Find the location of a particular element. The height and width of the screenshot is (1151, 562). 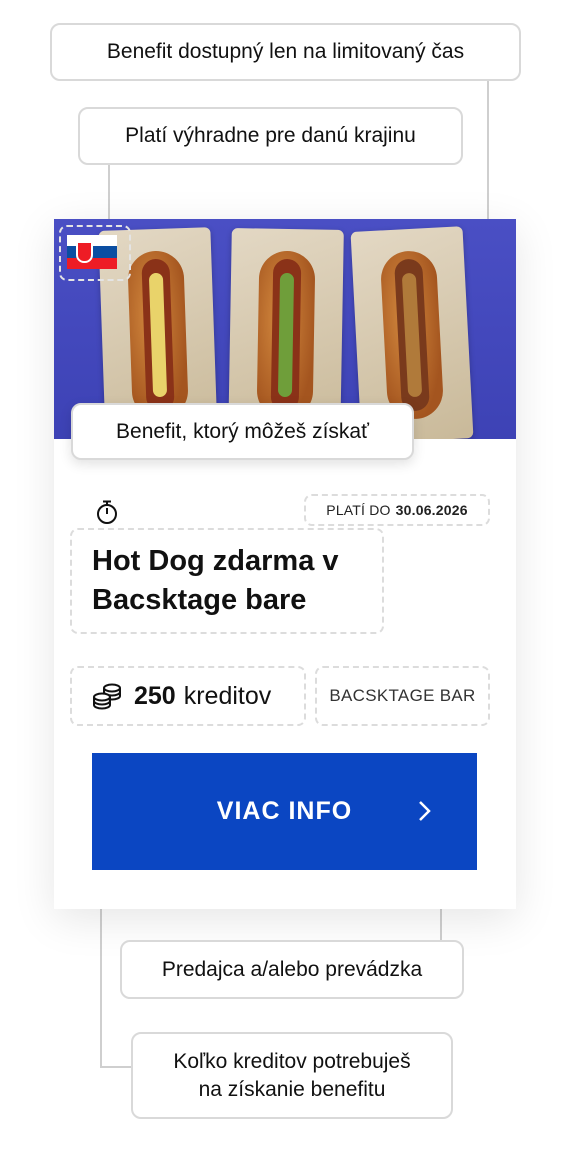

valid-until-date: 30.06.2026 is located at coordinates (431, 510).